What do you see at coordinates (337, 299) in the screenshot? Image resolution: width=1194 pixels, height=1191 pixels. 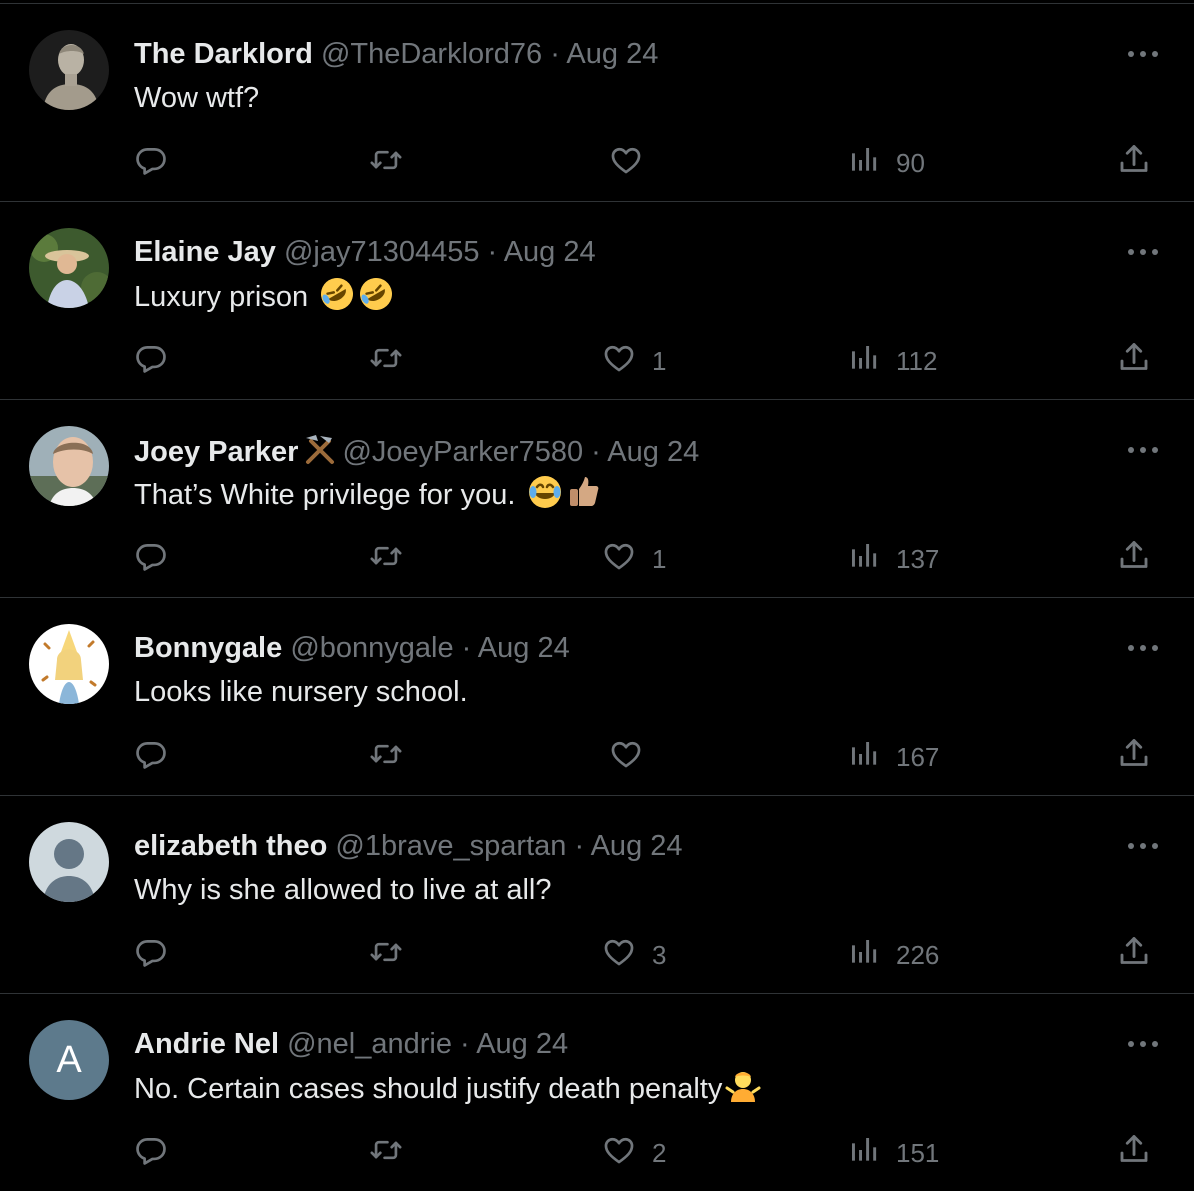 I see `rofl-emoji` at bounding box center [337, 299].